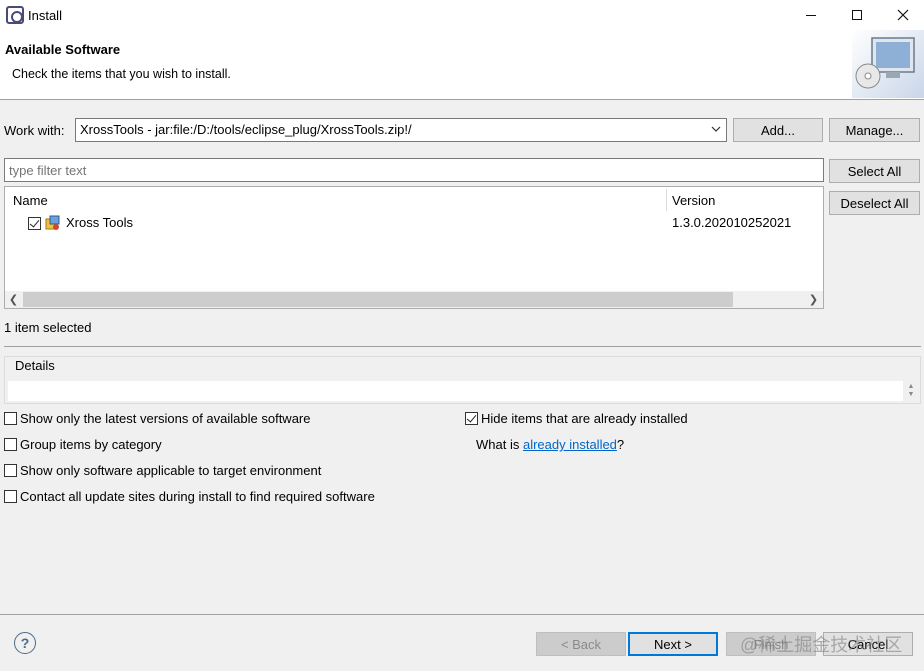 The height and width of the screenshot is (671, 924). What do you see at coordinates (63, 49) in the screenshot?
I see `page-title: Available Software` at bounding box center [63, 49].